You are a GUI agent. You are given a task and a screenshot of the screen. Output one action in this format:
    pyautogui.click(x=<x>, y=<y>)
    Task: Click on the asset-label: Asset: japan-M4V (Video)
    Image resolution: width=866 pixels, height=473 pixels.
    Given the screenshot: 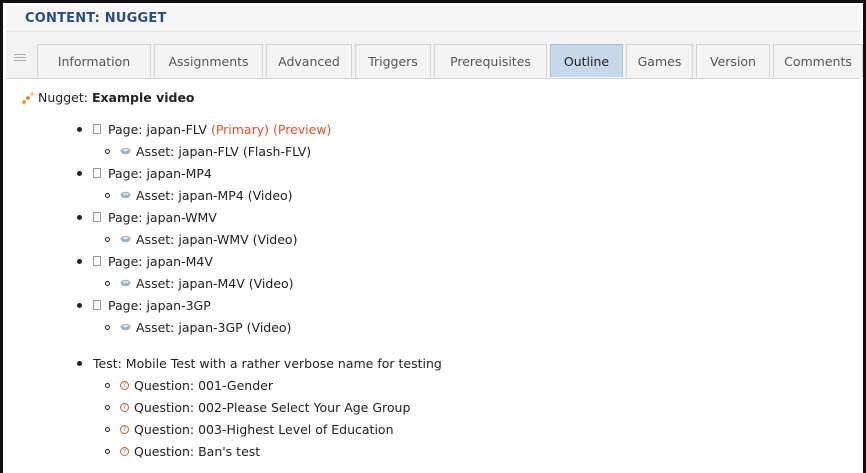 What is the action you would take?
    pyautogui.click(x=215, y=283)
    